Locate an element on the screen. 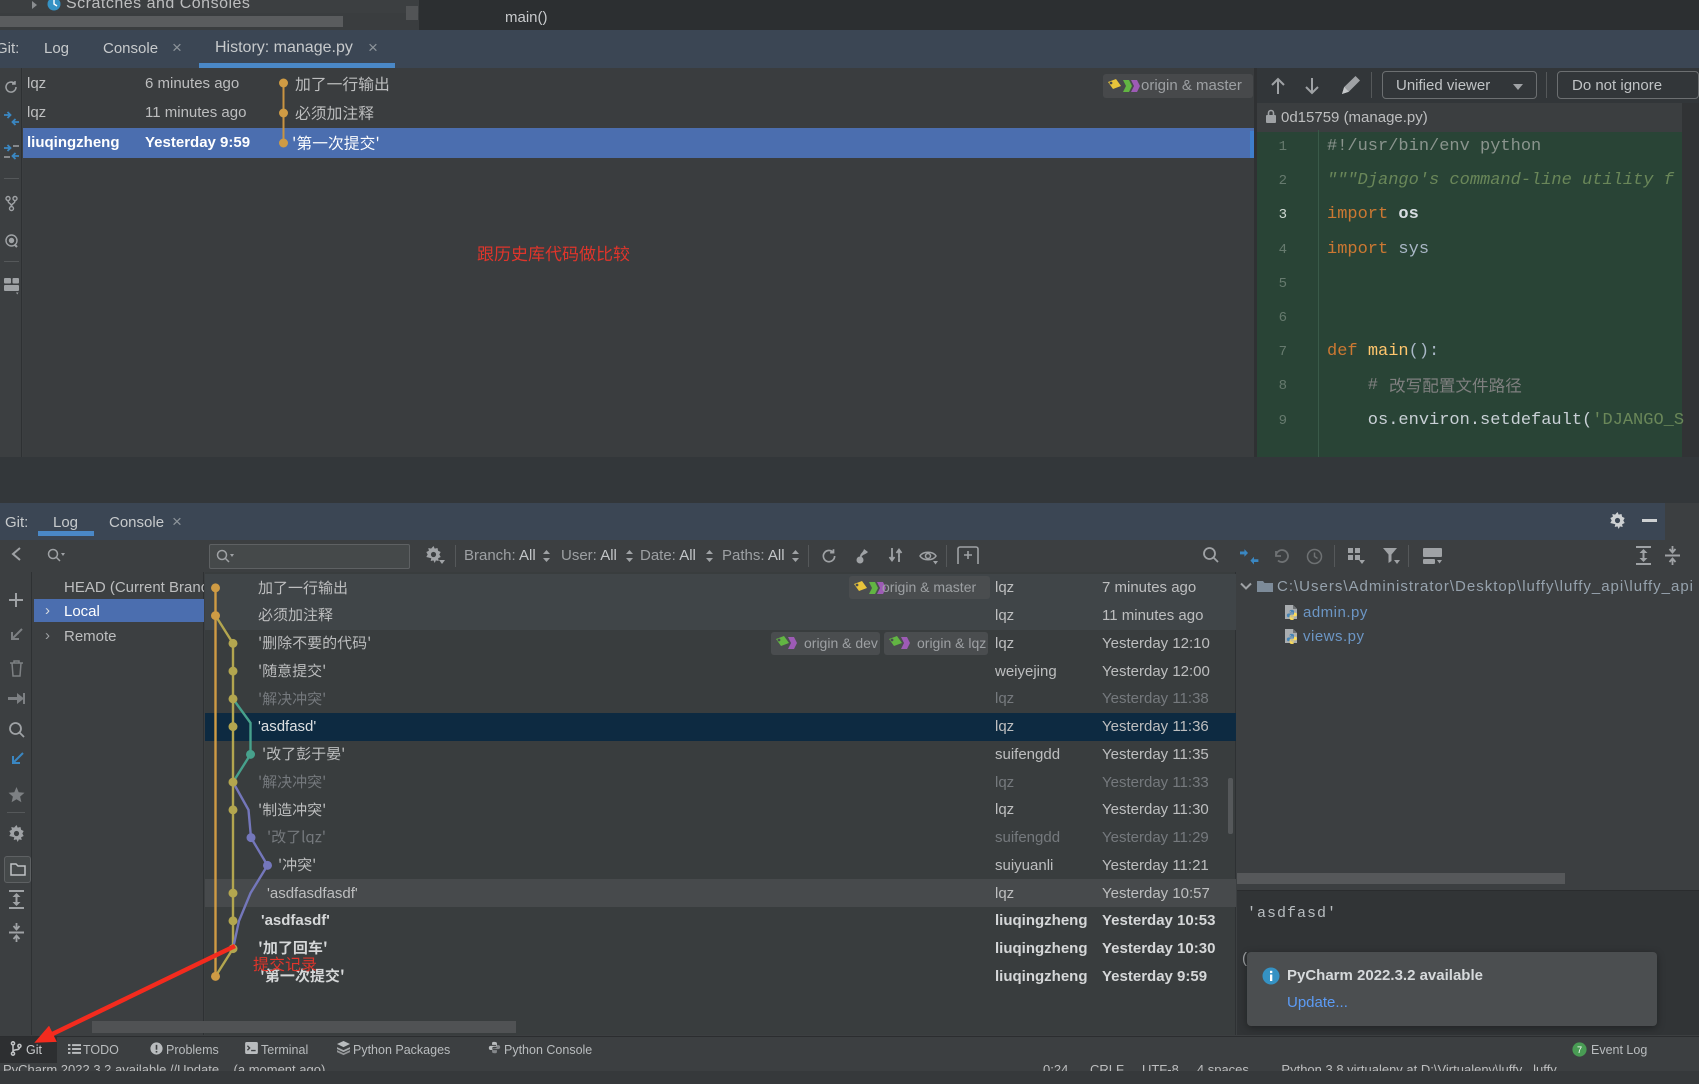  svg-text: 7 is located at coordinates (1579, 1050).